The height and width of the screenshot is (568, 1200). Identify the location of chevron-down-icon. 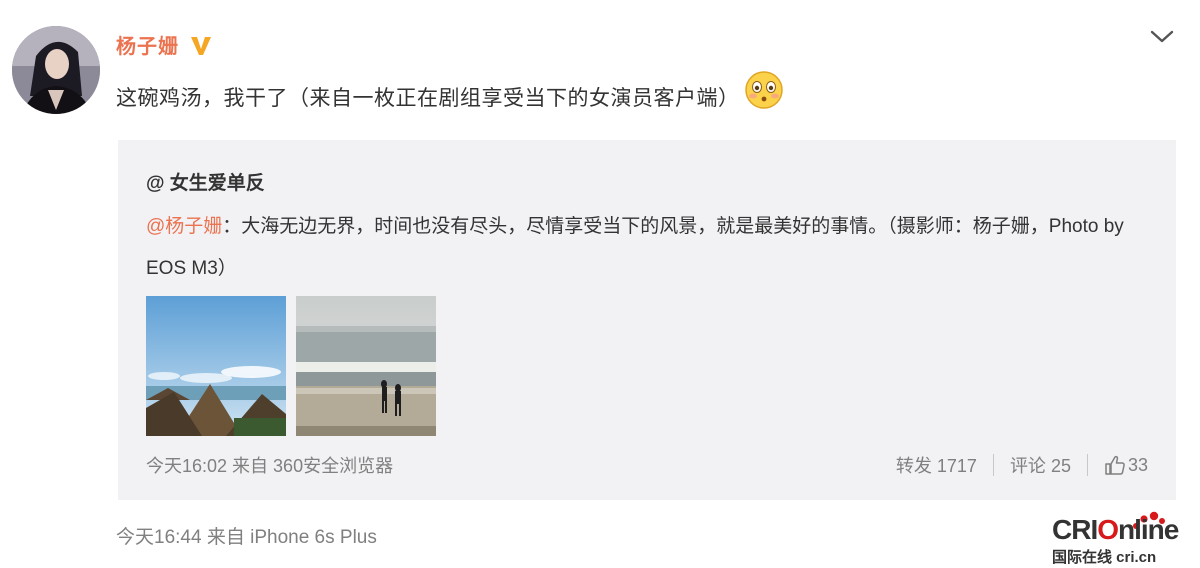
(1162, 36).